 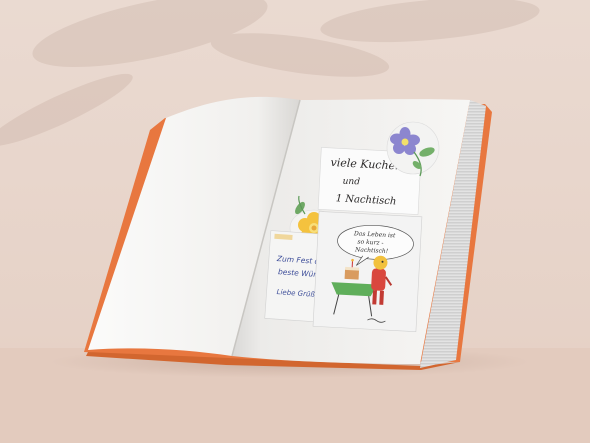 What do you see at coordinates (370, 242) in the screenshot?
I see `bubble-line2: so kurz -` at bounding box center [370, 242].